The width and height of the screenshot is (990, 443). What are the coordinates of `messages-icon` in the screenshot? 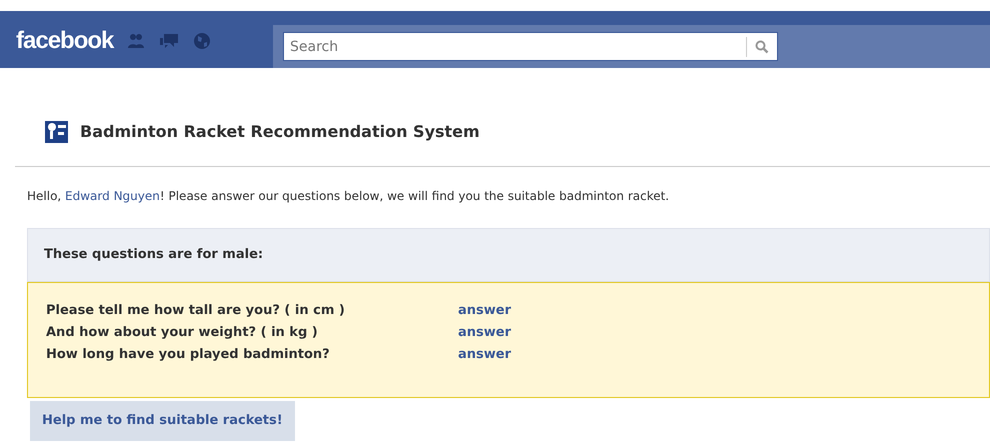 It's located at (169, 40).